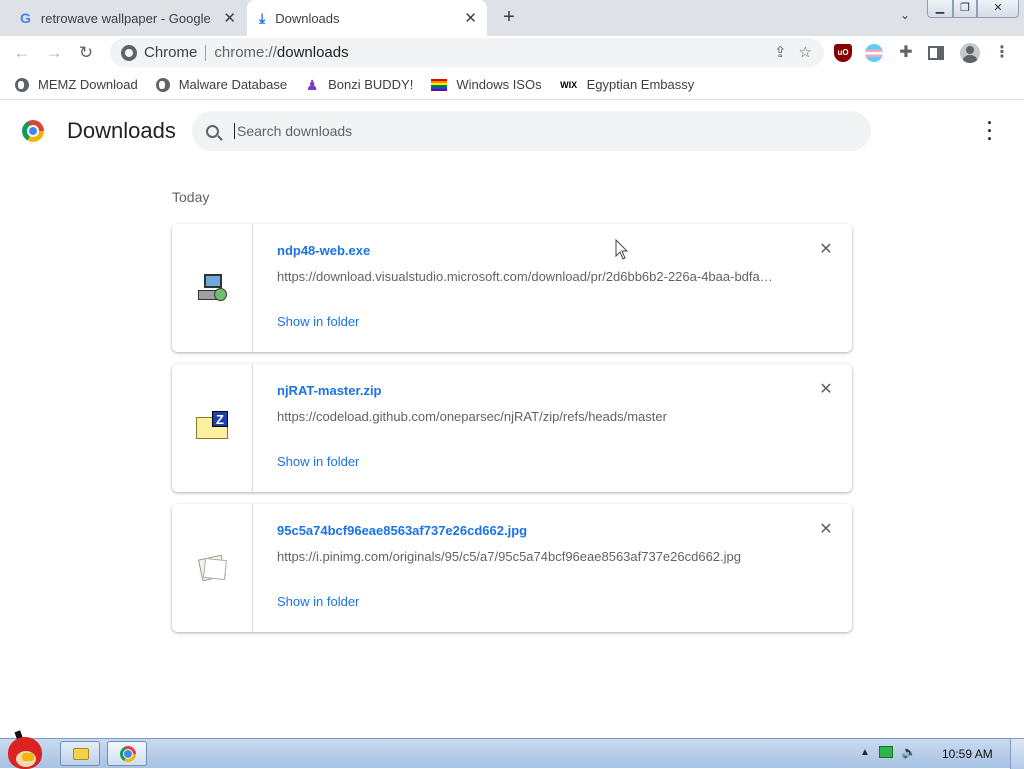  Describe the element at coordinates (86, 53) in the screenshot. I see `reload-icon: ↻` at that location.